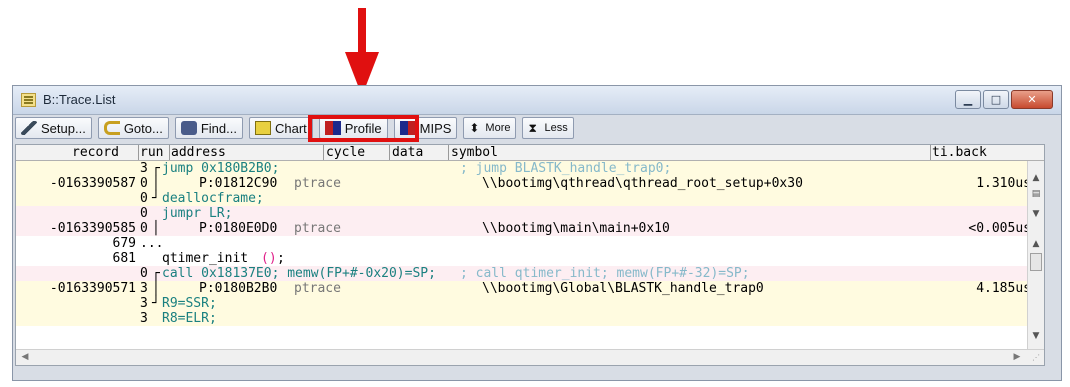 This screenshot has height=387, width=1070. I want to click on header-run: run, so click(151, 152).